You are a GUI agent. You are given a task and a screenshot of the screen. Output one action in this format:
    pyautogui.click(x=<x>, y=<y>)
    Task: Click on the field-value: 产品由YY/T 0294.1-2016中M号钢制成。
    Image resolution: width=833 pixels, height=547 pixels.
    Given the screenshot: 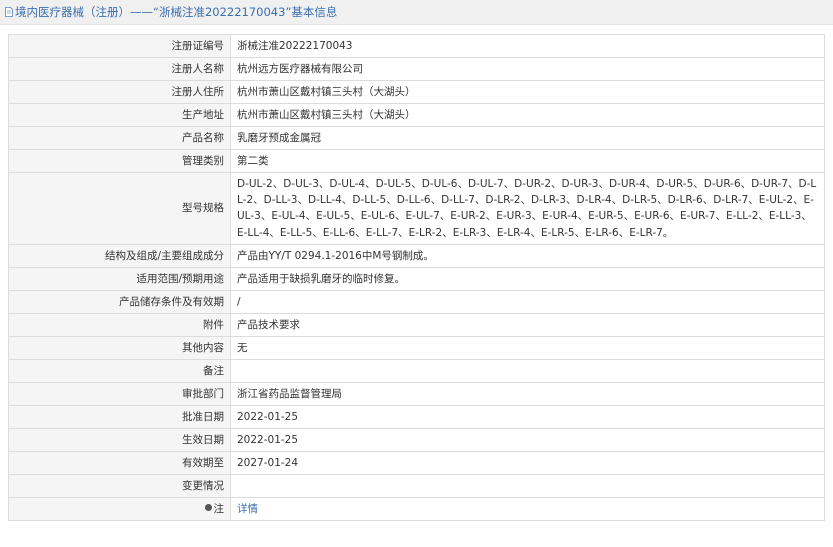 What is the action you would take?
    pyautogui.click(x=527, y=255)
    